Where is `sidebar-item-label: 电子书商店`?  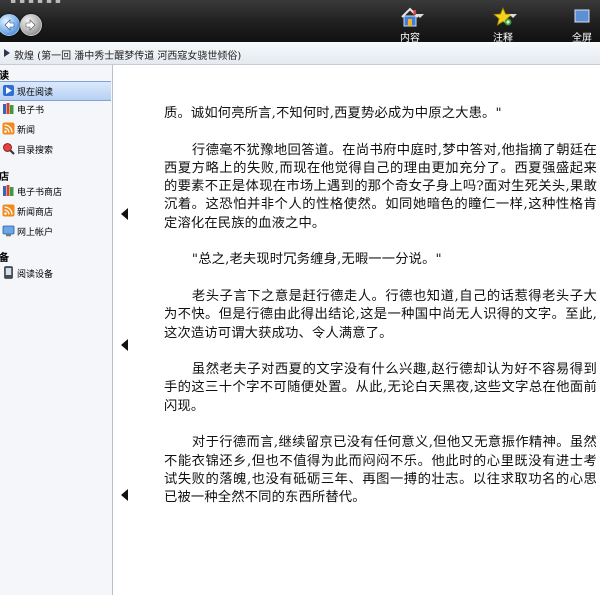 sidebar-item-label: 电子书商店 is located at coordinates (40, 193).